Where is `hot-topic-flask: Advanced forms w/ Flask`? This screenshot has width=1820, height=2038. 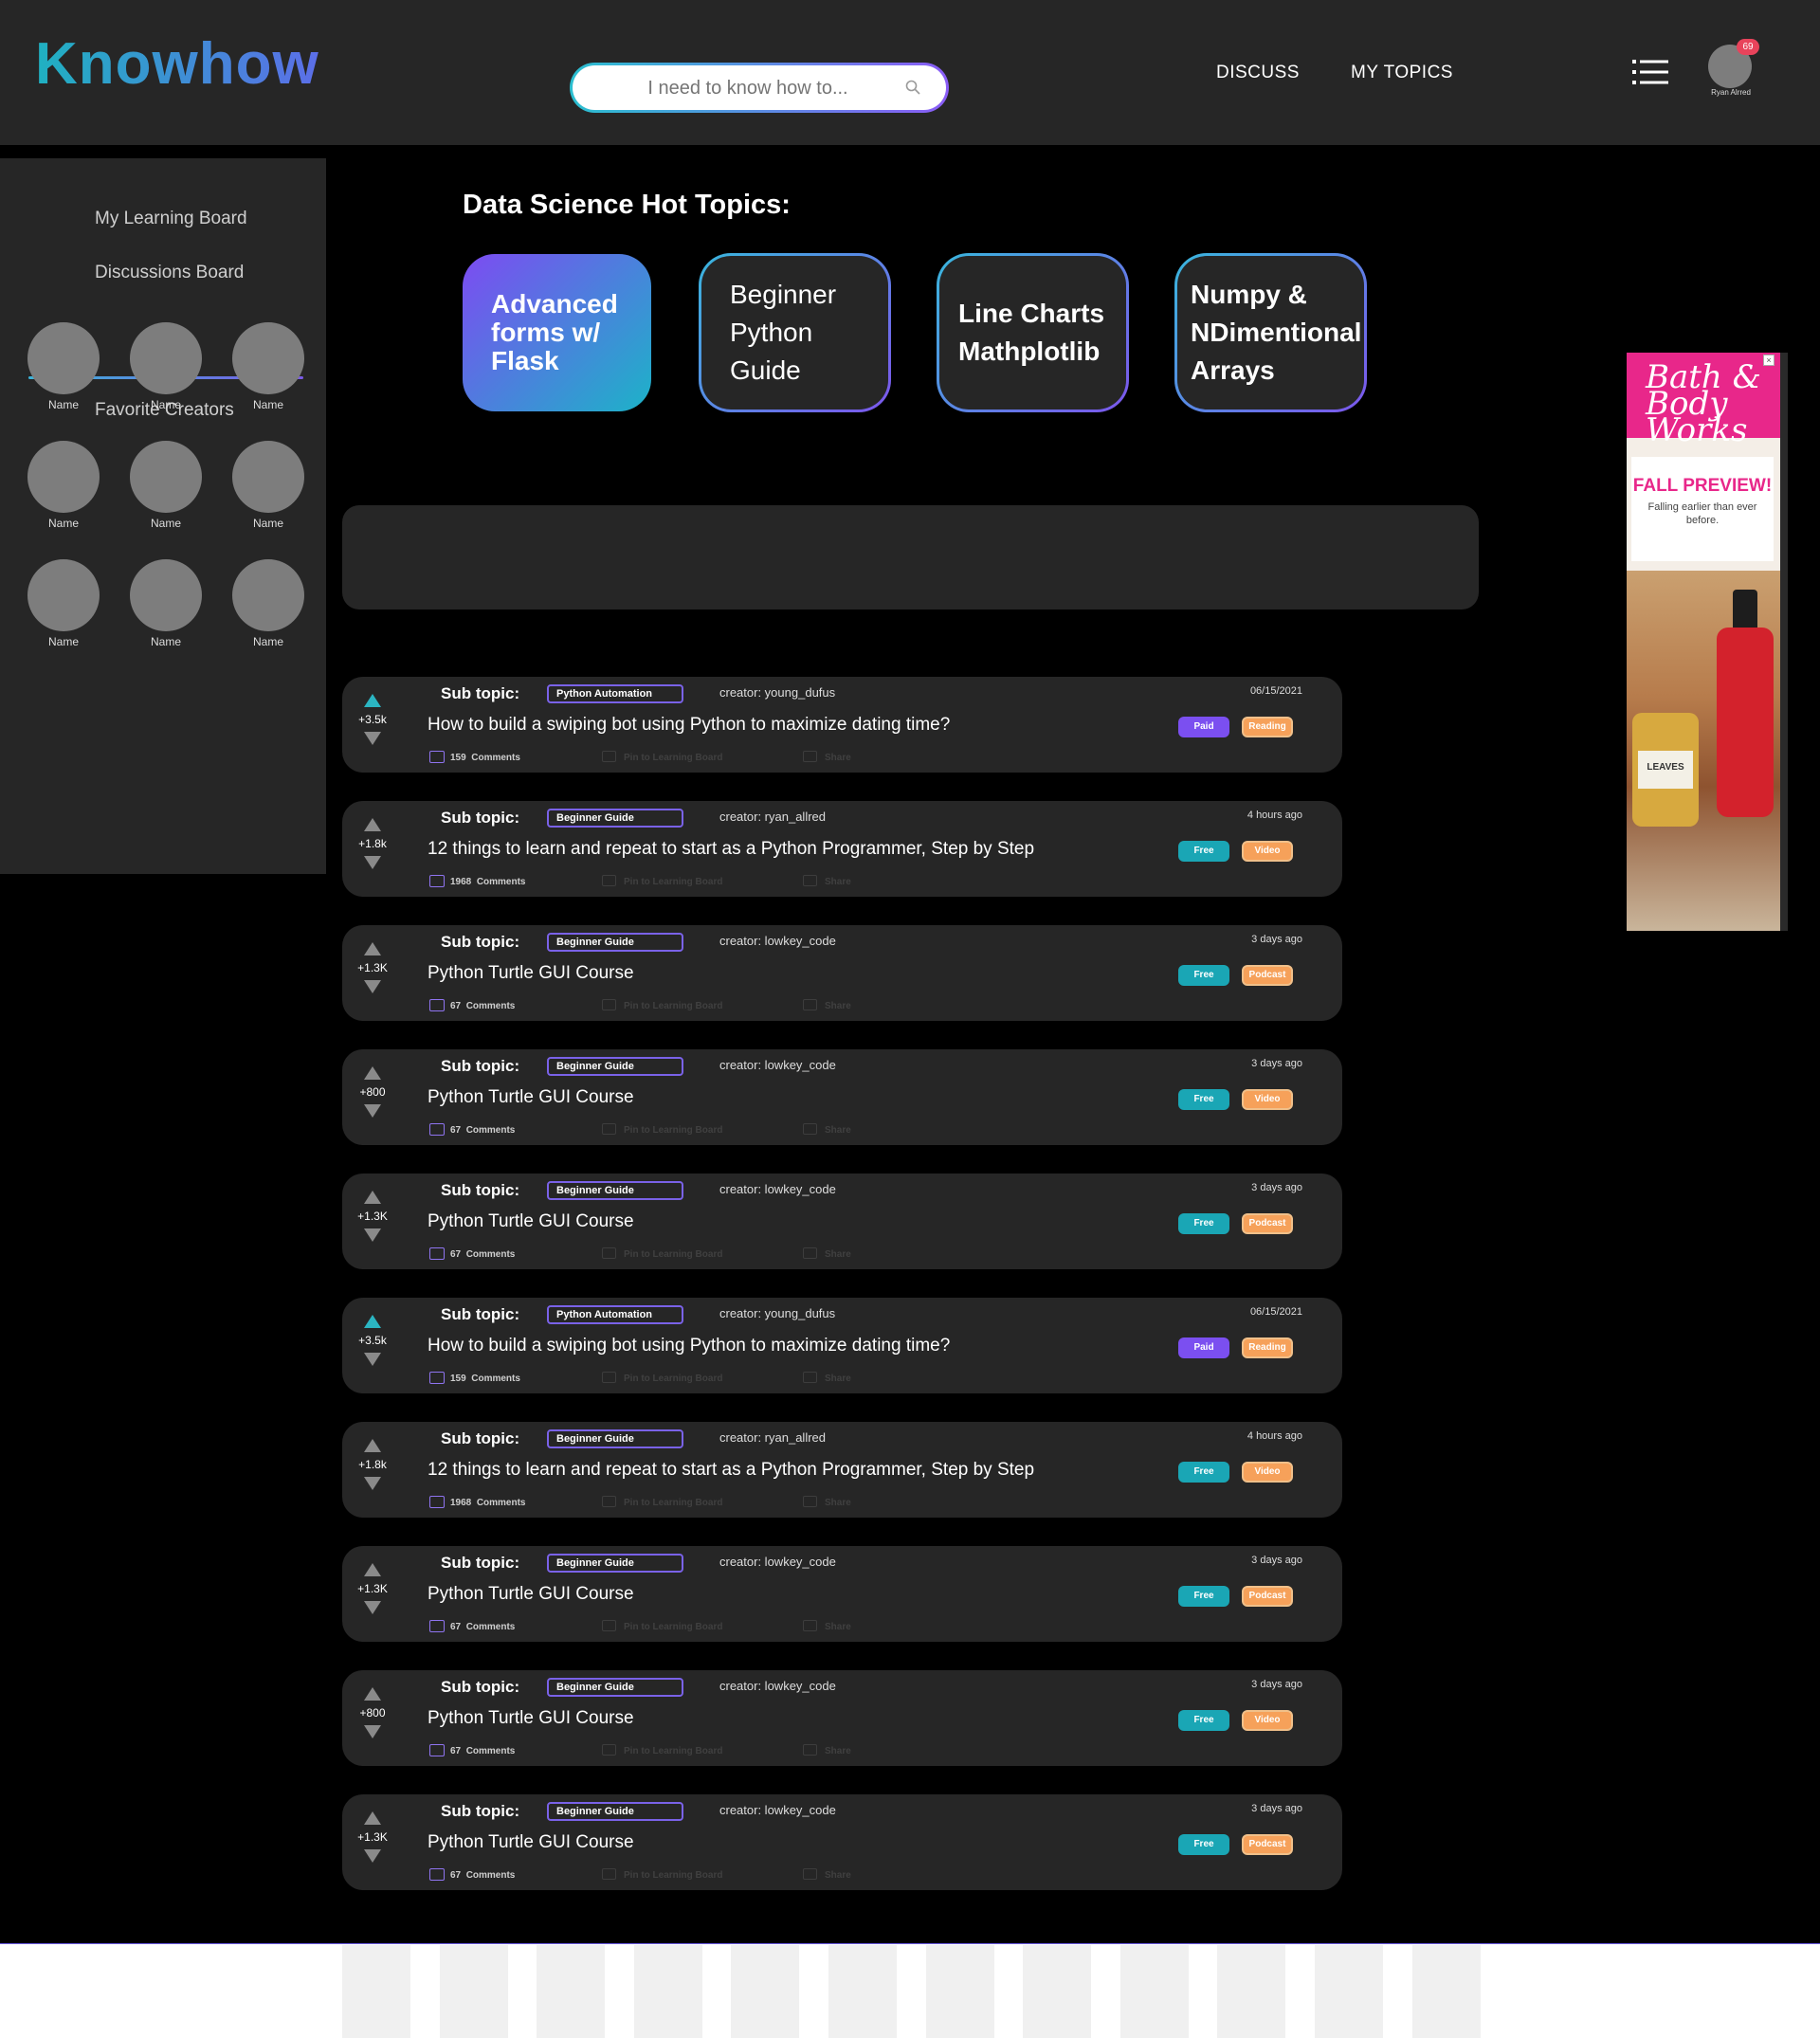 hot-topic-flask: Advanced forms w/ Flask is located at coordinates (557, 332).